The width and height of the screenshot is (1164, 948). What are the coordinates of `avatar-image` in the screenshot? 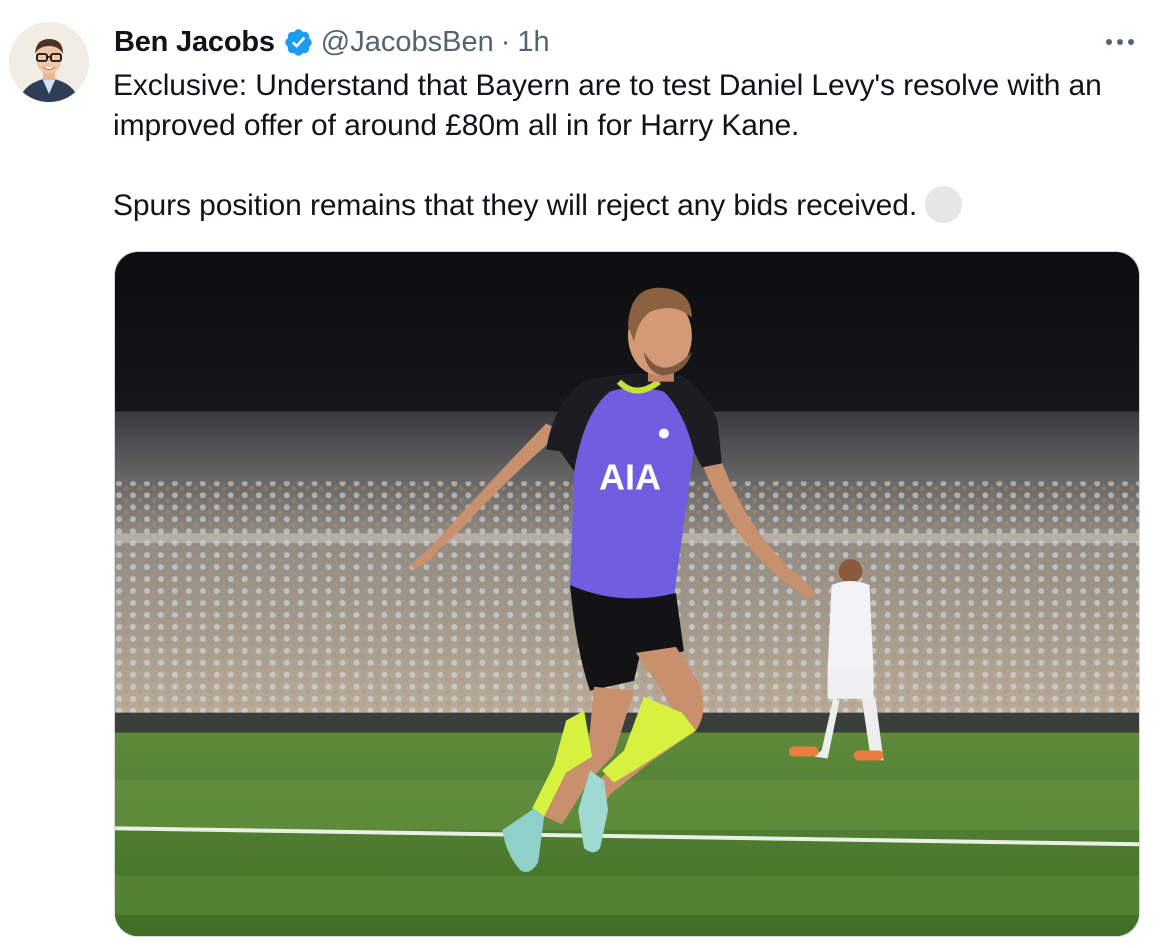 It's located at (49, 62).